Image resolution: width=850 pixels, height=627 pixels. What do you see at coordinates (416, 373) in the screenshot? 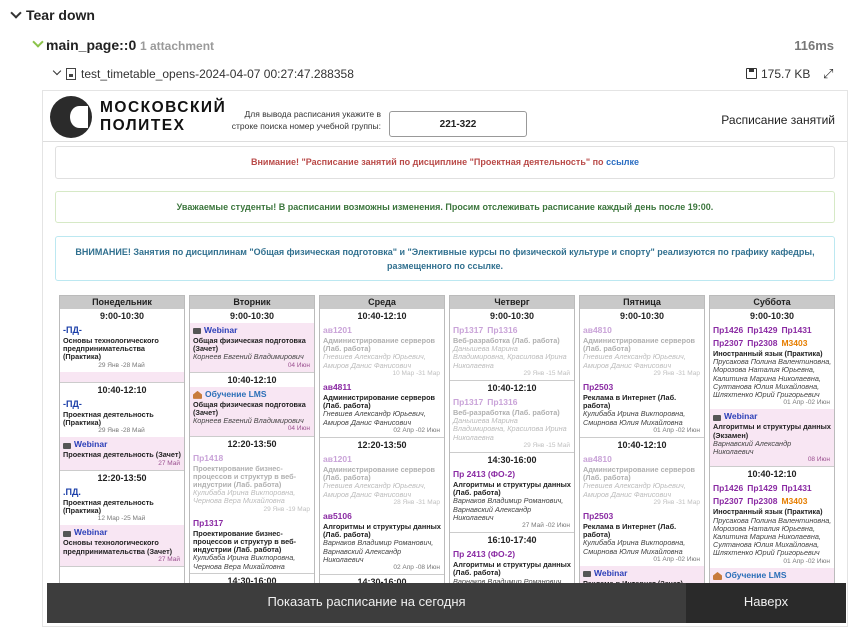
I see `lesson-dates: 10 Мар -31 Мар` at bounding box center [416, 373].